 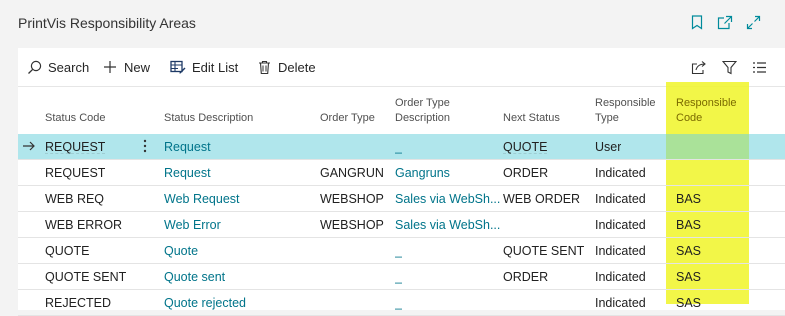 I want to click on table-row: REJECTED Quote rejected _ Indicated SAS, so click(x=401, y=303).